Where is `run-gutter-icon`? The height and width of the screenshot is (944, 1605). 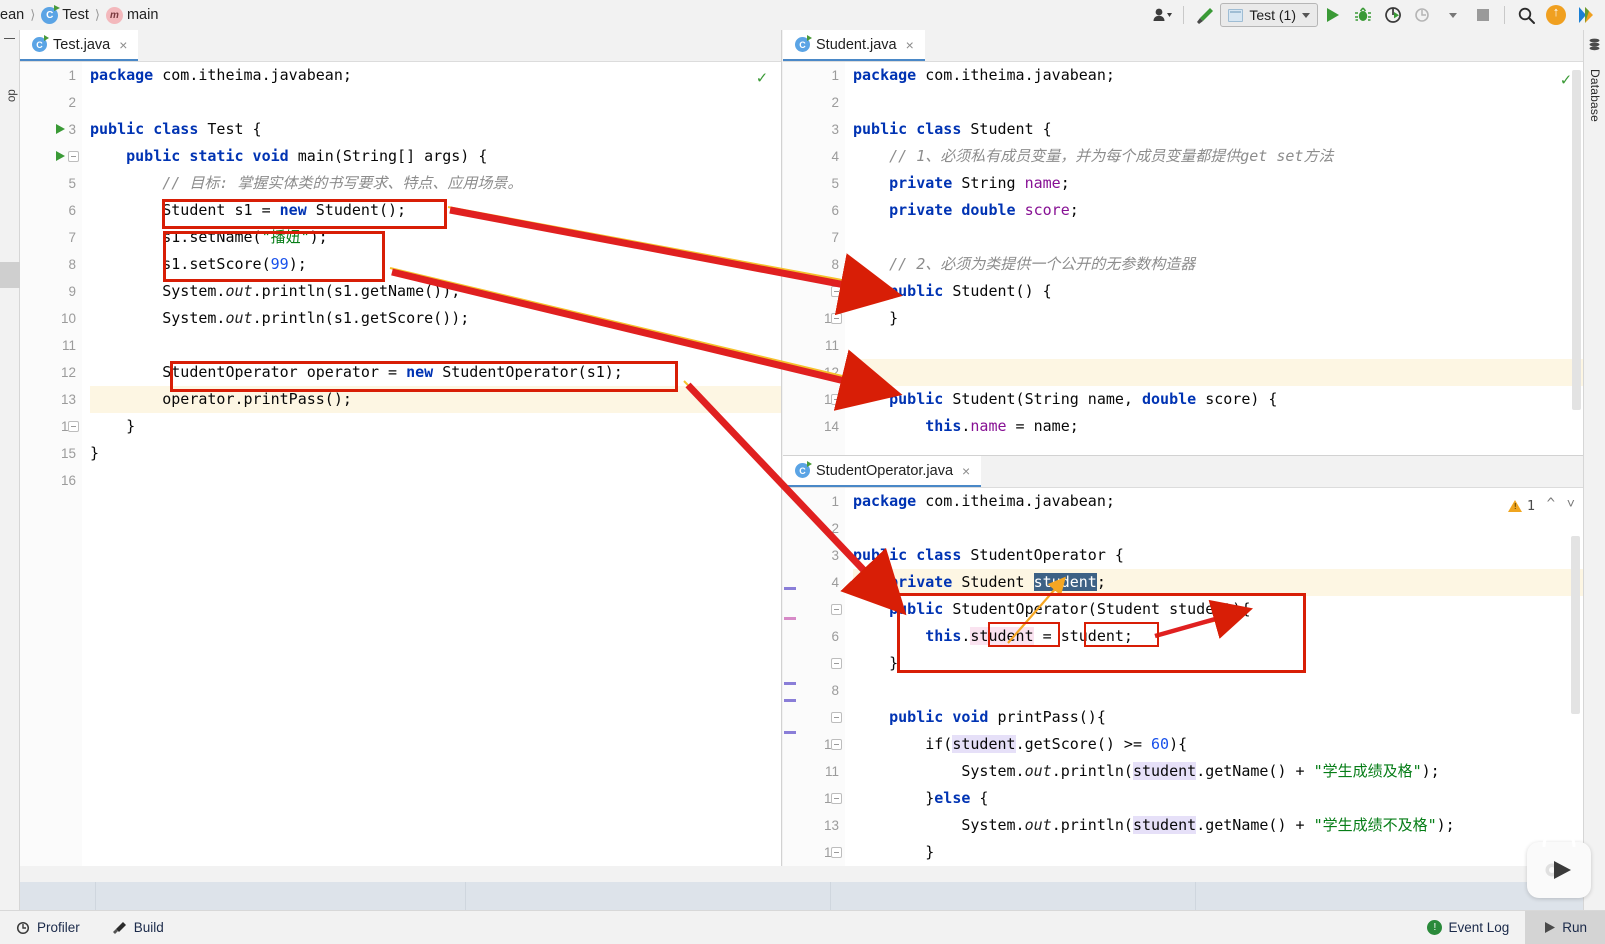
run-gutter-icon is located at coordinates (60, 156).